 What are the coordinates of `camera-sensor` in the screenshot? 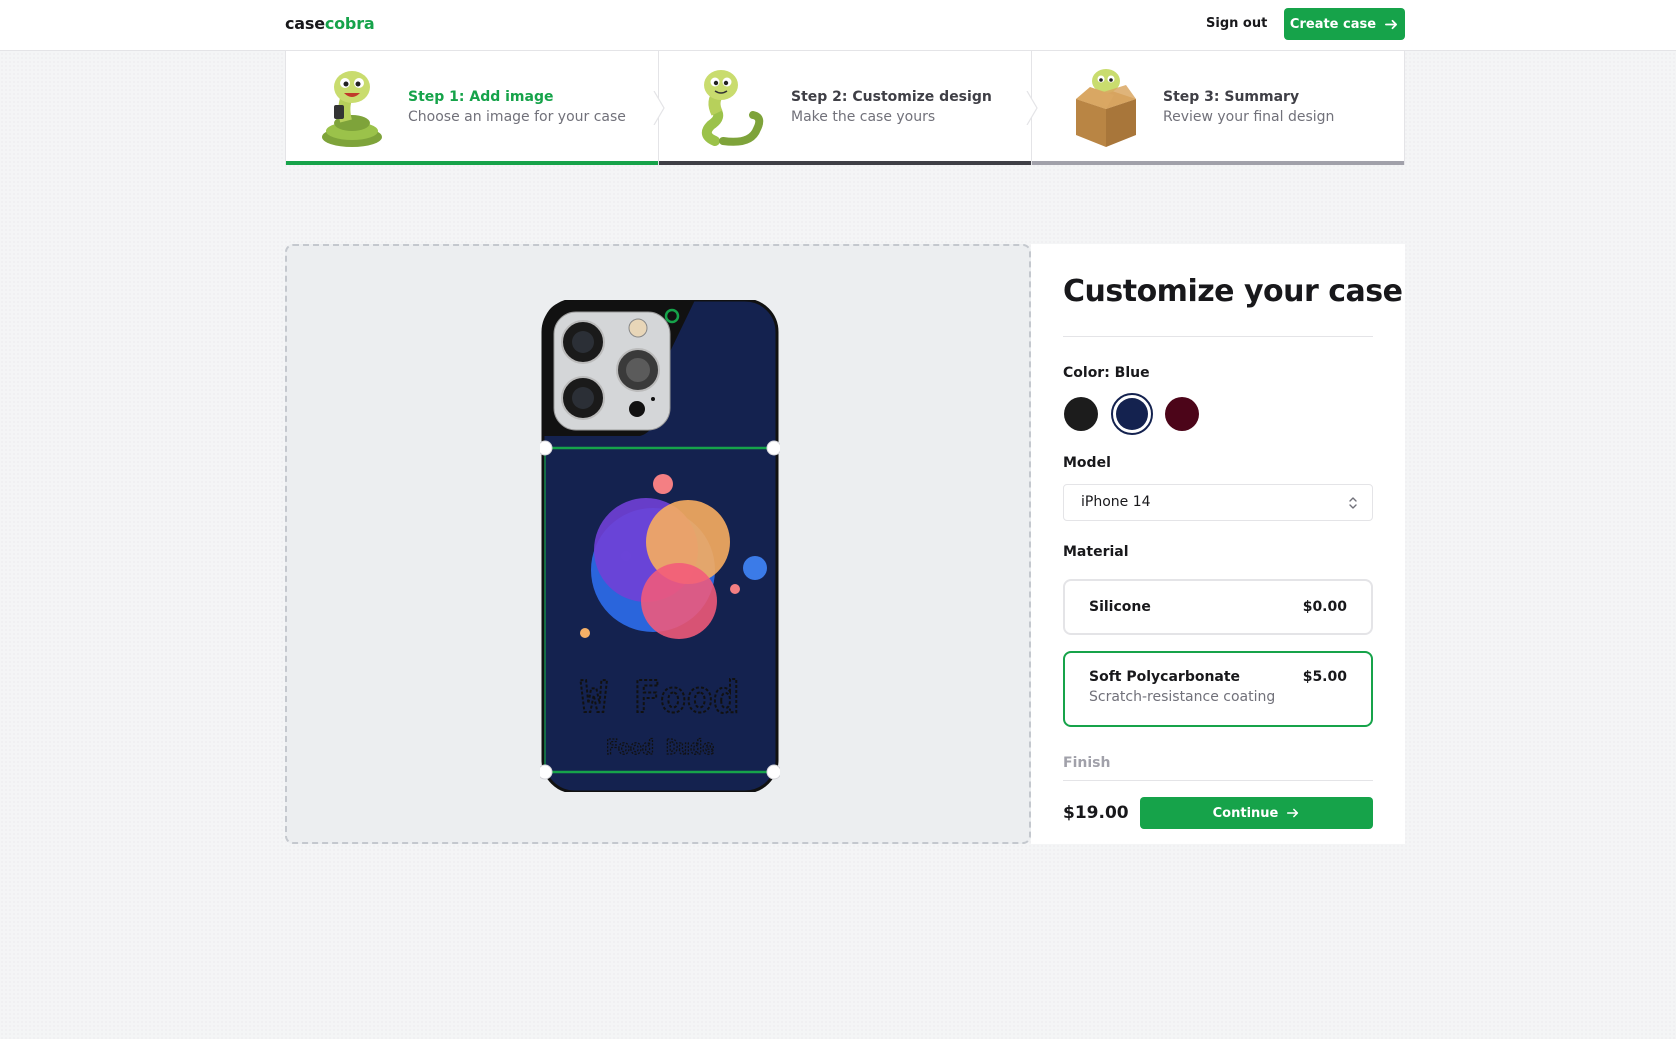 It's located at (637, 409).